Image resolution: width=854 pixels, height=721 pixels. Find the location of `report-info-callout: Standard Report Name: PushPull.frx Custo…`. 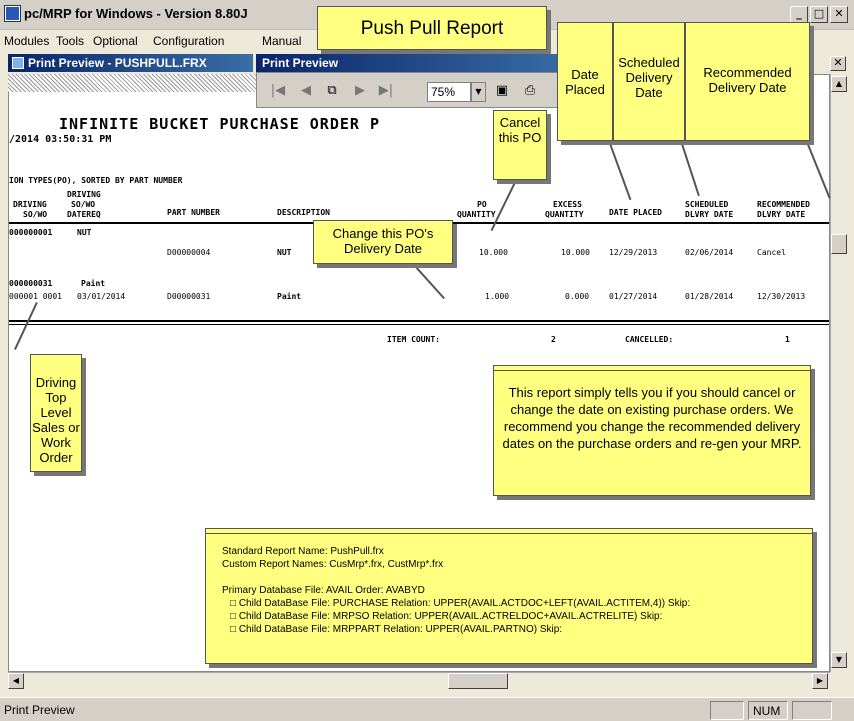

report-info-callout: Standard Report Name: PushPull.frx Custo… is located at coordinates (509, 596).